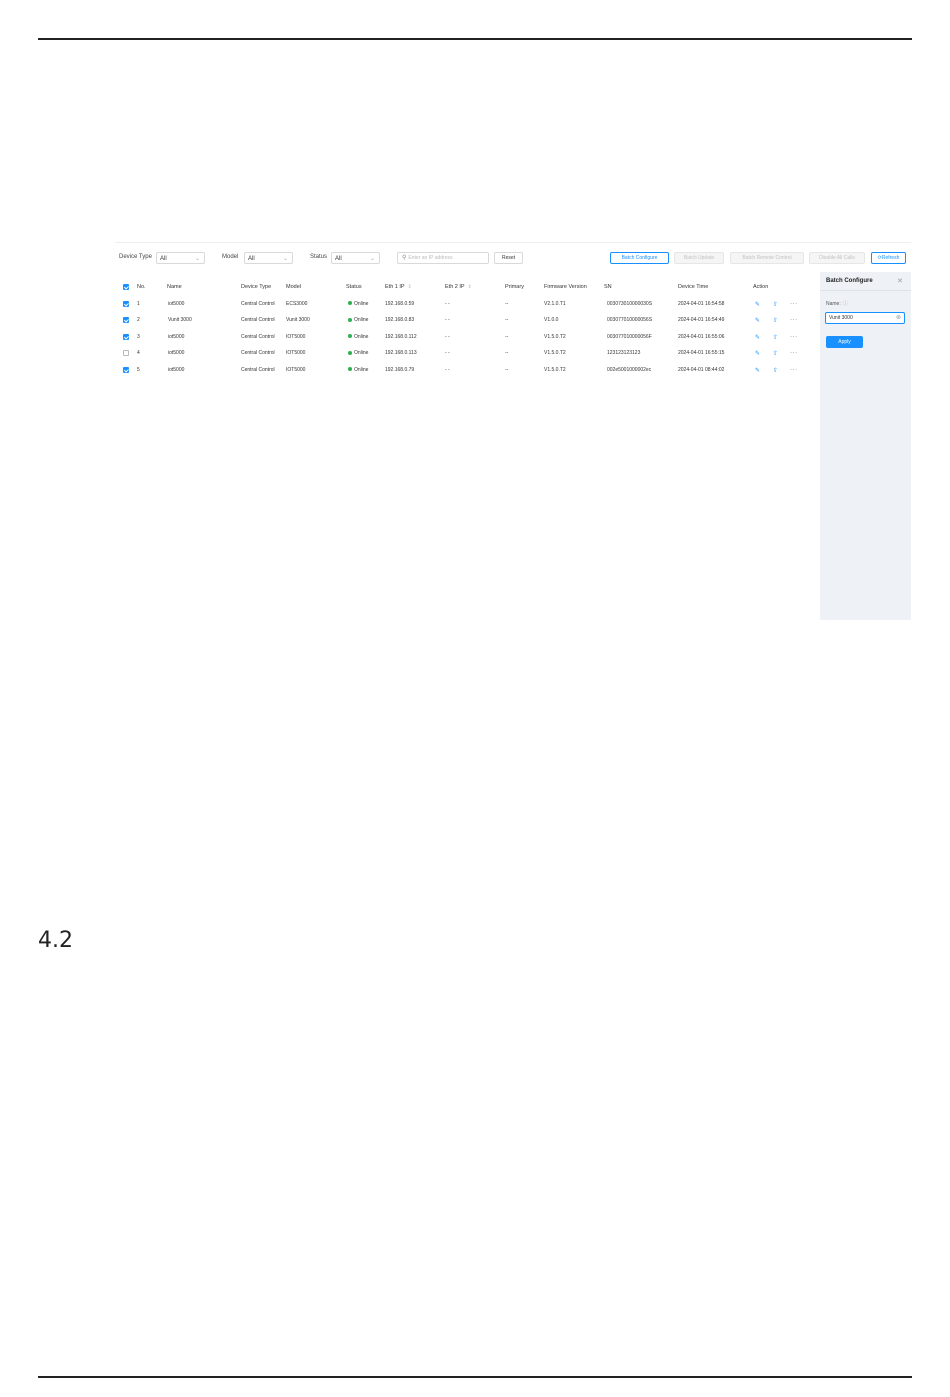 The height and width of the screenshot is (1397, 950). Describe the element at coordinates (458, 287) in the screenshot. I see `col-eth2: Eth 2 IP ⇕` at that location.